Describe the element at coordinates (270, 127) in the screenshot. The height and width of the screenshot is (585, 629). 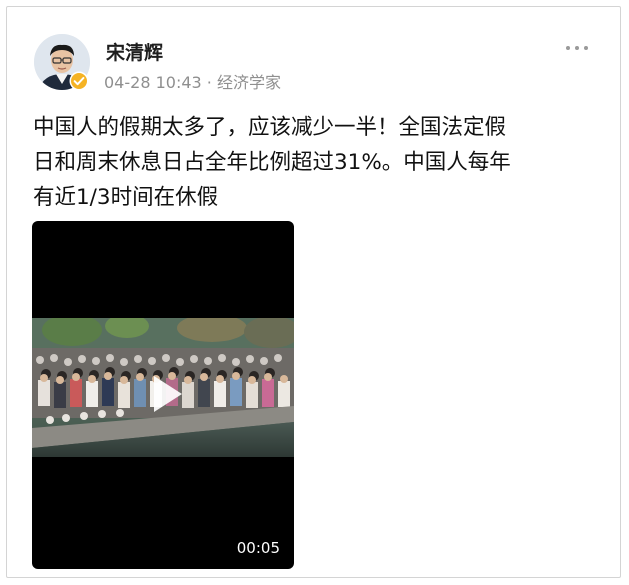
I see `post-text-line: 中国人的假期太多了，应该减少一半！全国法定假` at that location.